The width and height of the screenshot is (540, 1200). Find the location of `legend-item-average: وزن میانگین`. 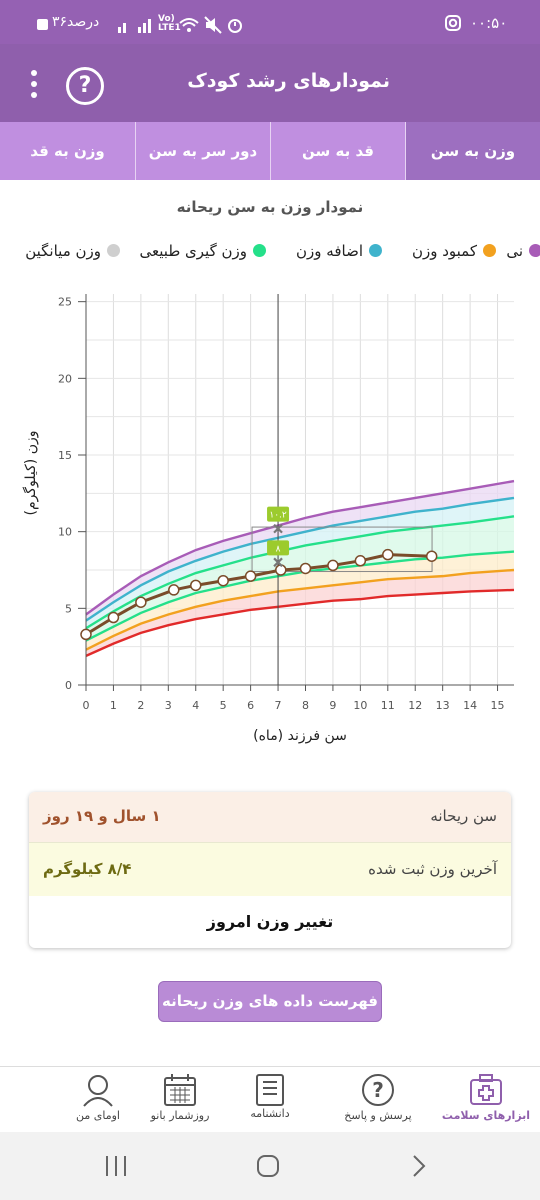

legend-item-average: وزن میانگین is located at coordinates (72, 251).